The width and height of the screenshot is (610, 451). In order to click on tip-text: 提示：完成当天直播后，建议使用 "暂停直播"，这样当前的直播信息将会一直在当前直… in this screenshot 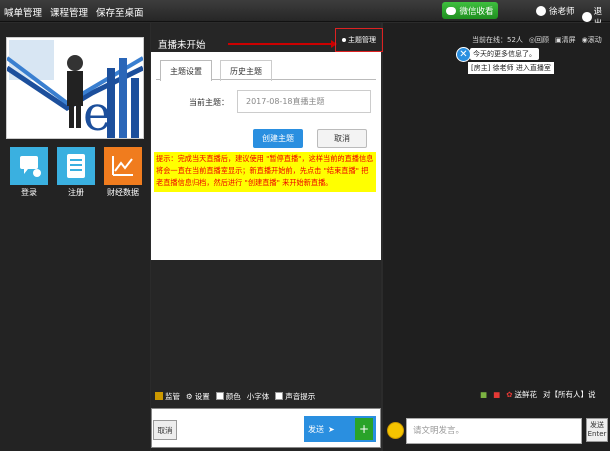, I will do `click(265, 172)`.